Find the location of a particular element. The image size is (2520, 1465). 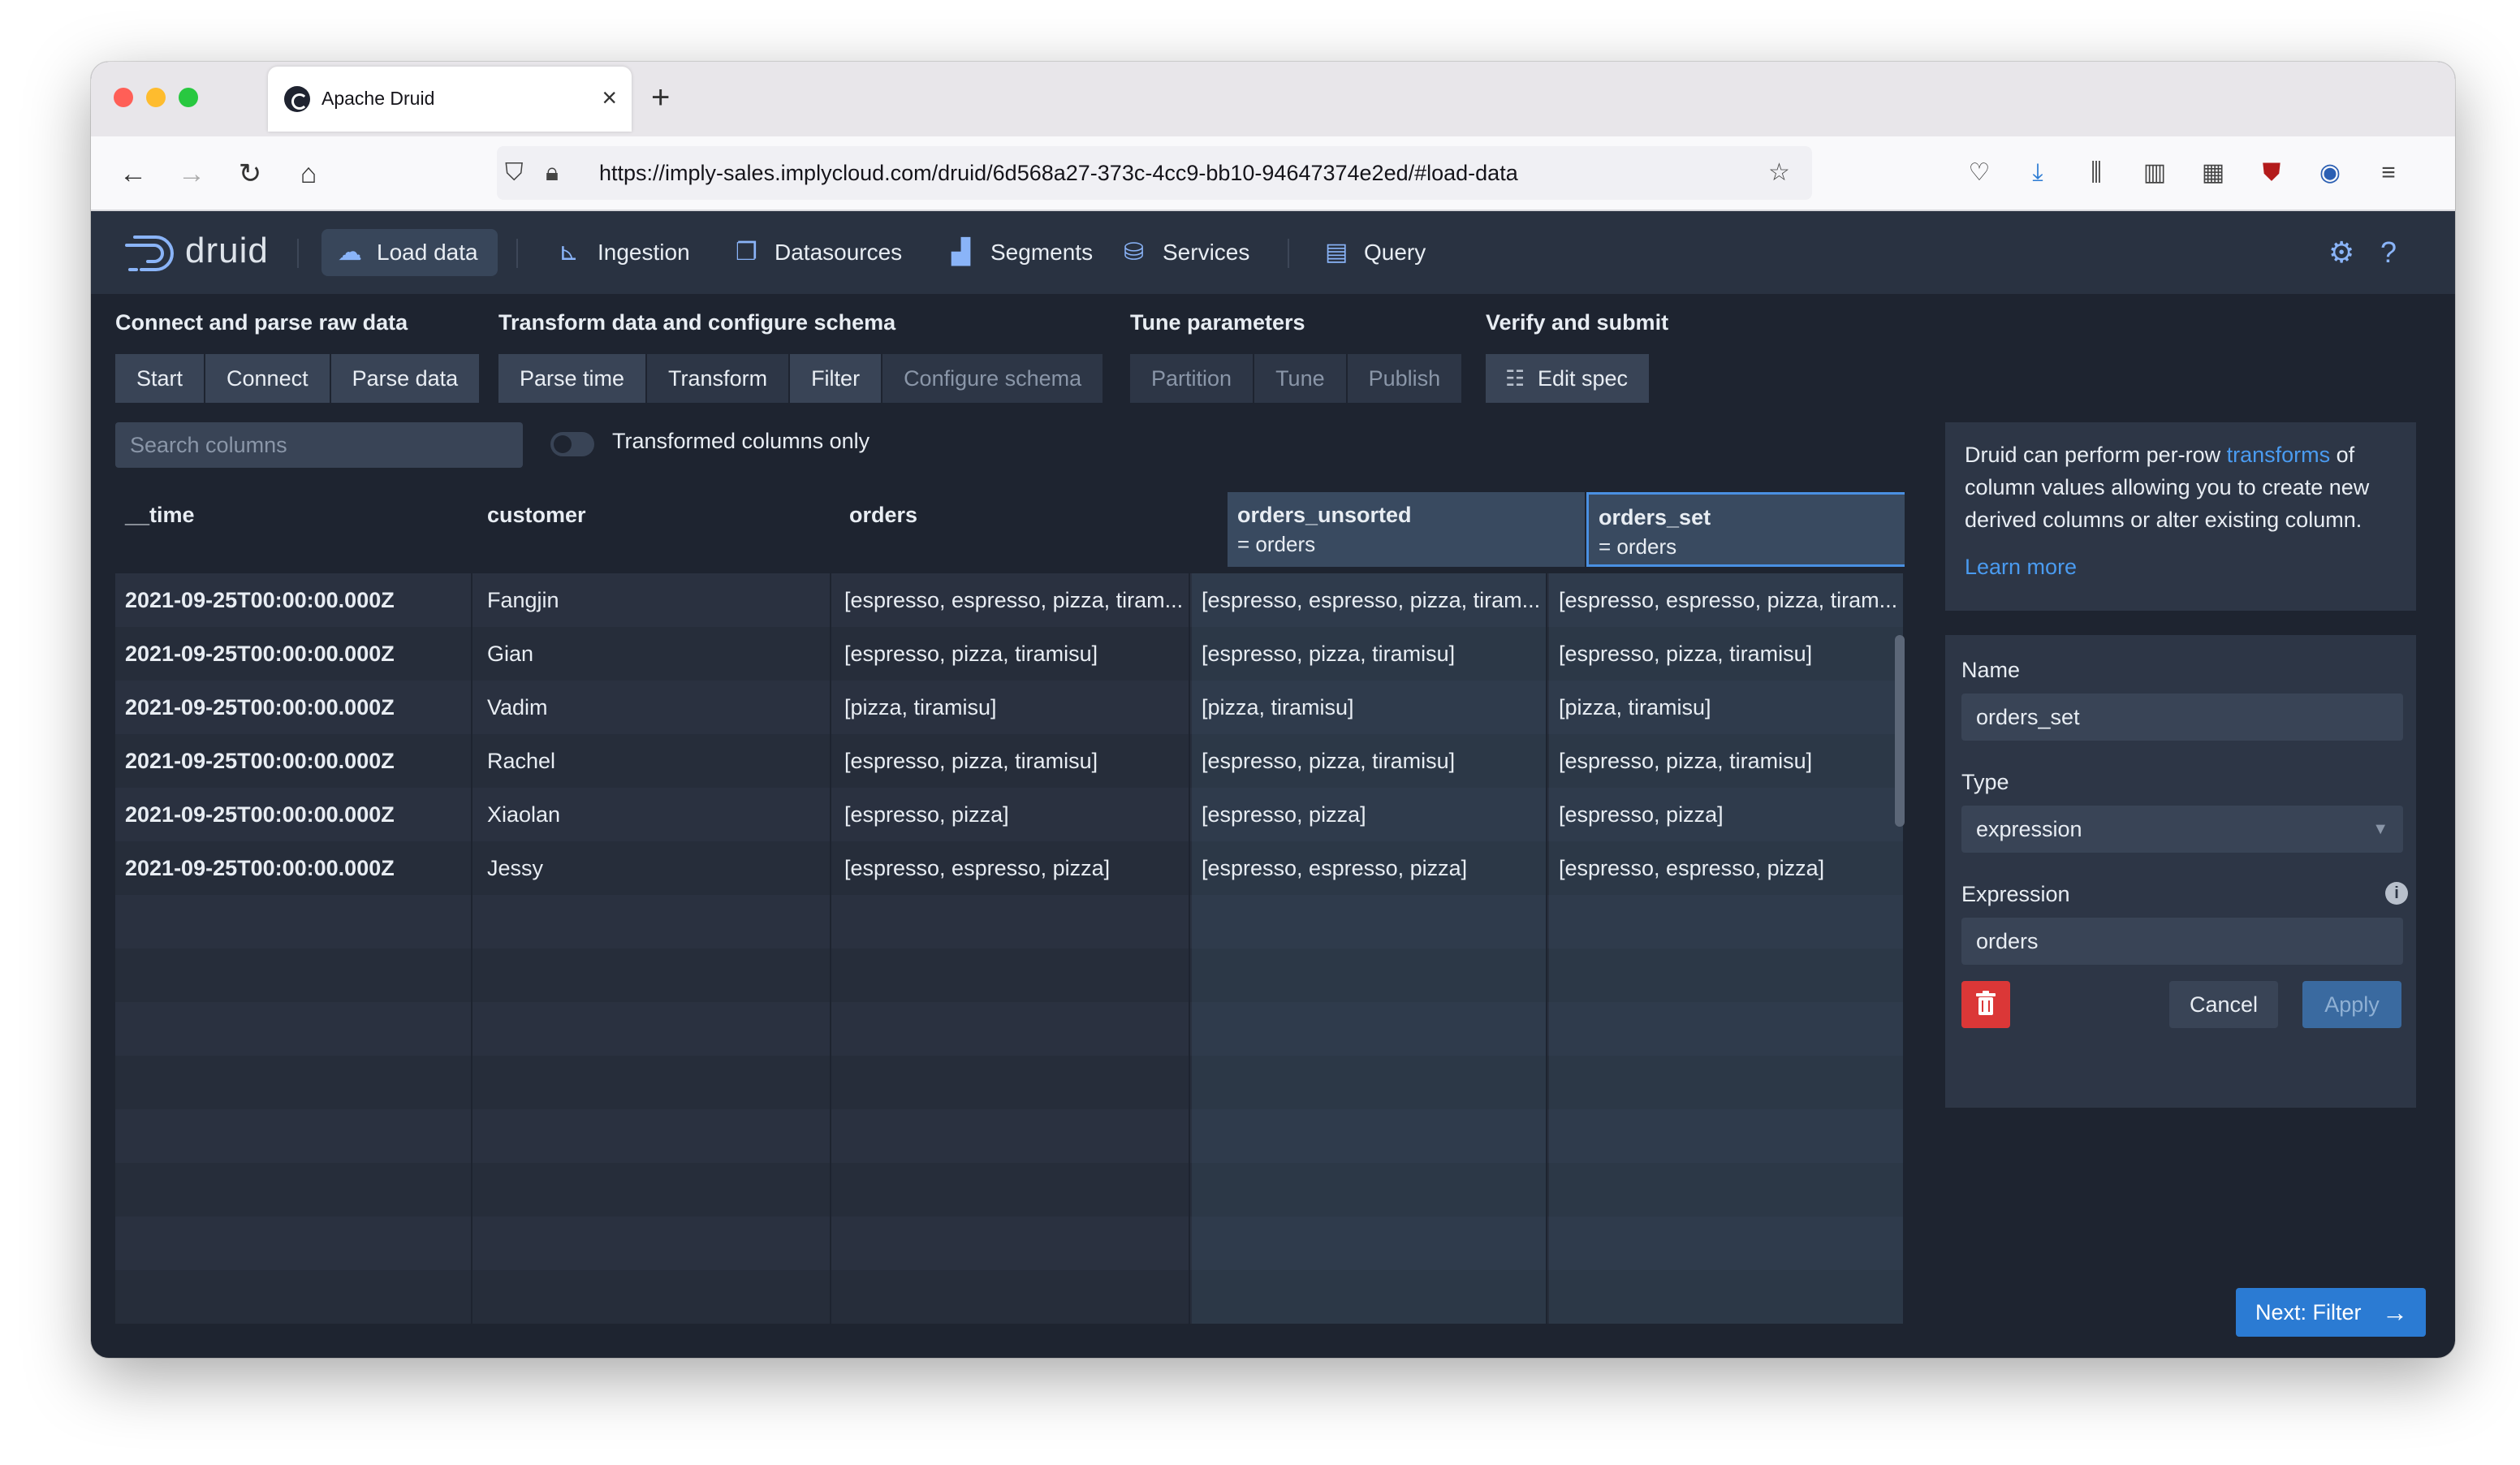

shield-icon: ⛉ is located at coordinates (514, 173).